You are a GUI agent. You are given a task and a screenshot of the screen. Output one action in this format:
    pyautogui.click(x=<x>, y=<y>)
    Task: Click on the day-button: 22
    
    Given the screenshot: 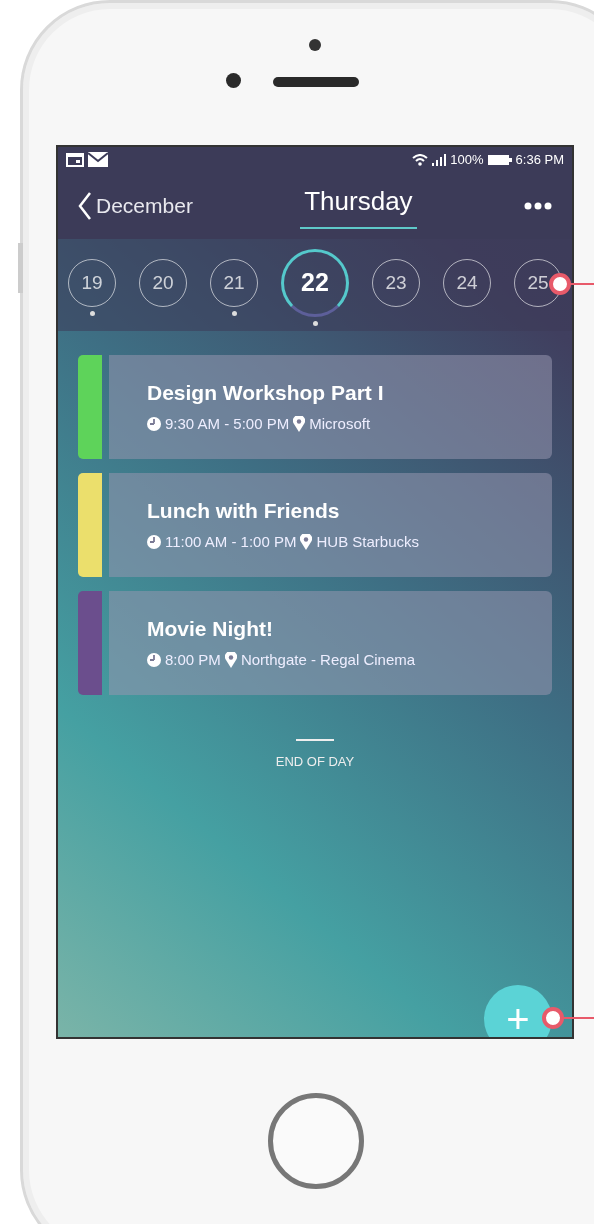 What is the action you would take?
    pyautogui.click(x=315, y=283)
    